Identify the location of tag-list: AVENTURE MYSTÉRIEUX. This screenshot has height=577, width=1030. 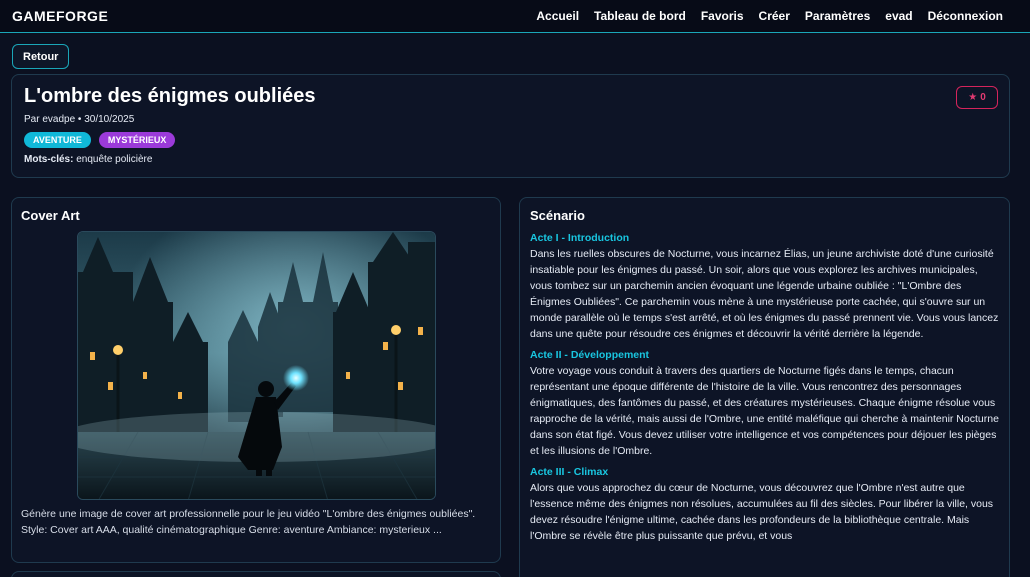
(510, 140).